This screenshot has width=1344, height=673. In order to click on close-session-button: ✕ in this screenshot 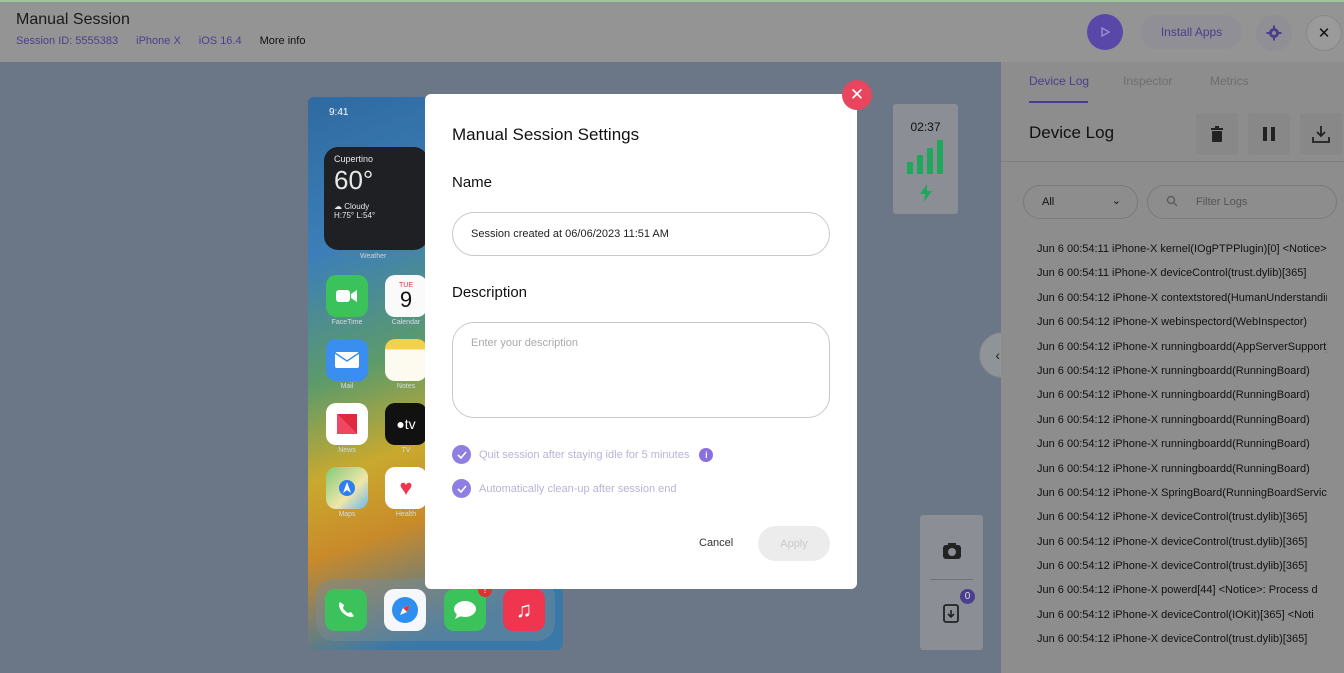, I will do `click(1324, 33)`.